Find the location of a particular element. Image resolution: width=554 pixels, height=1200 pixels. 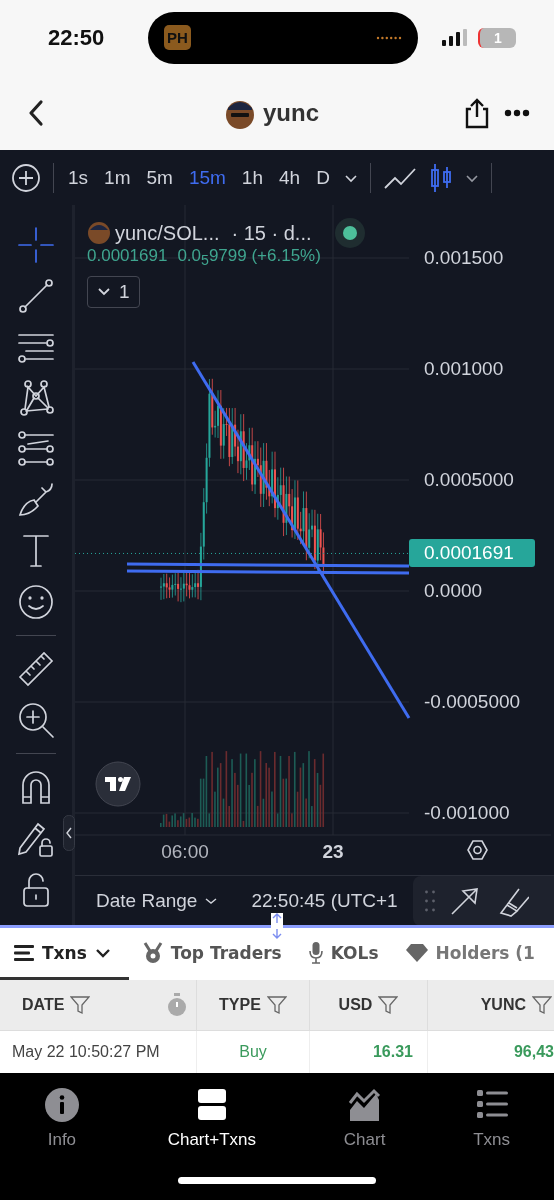

medal-icon is located at coordinates (152, 952).